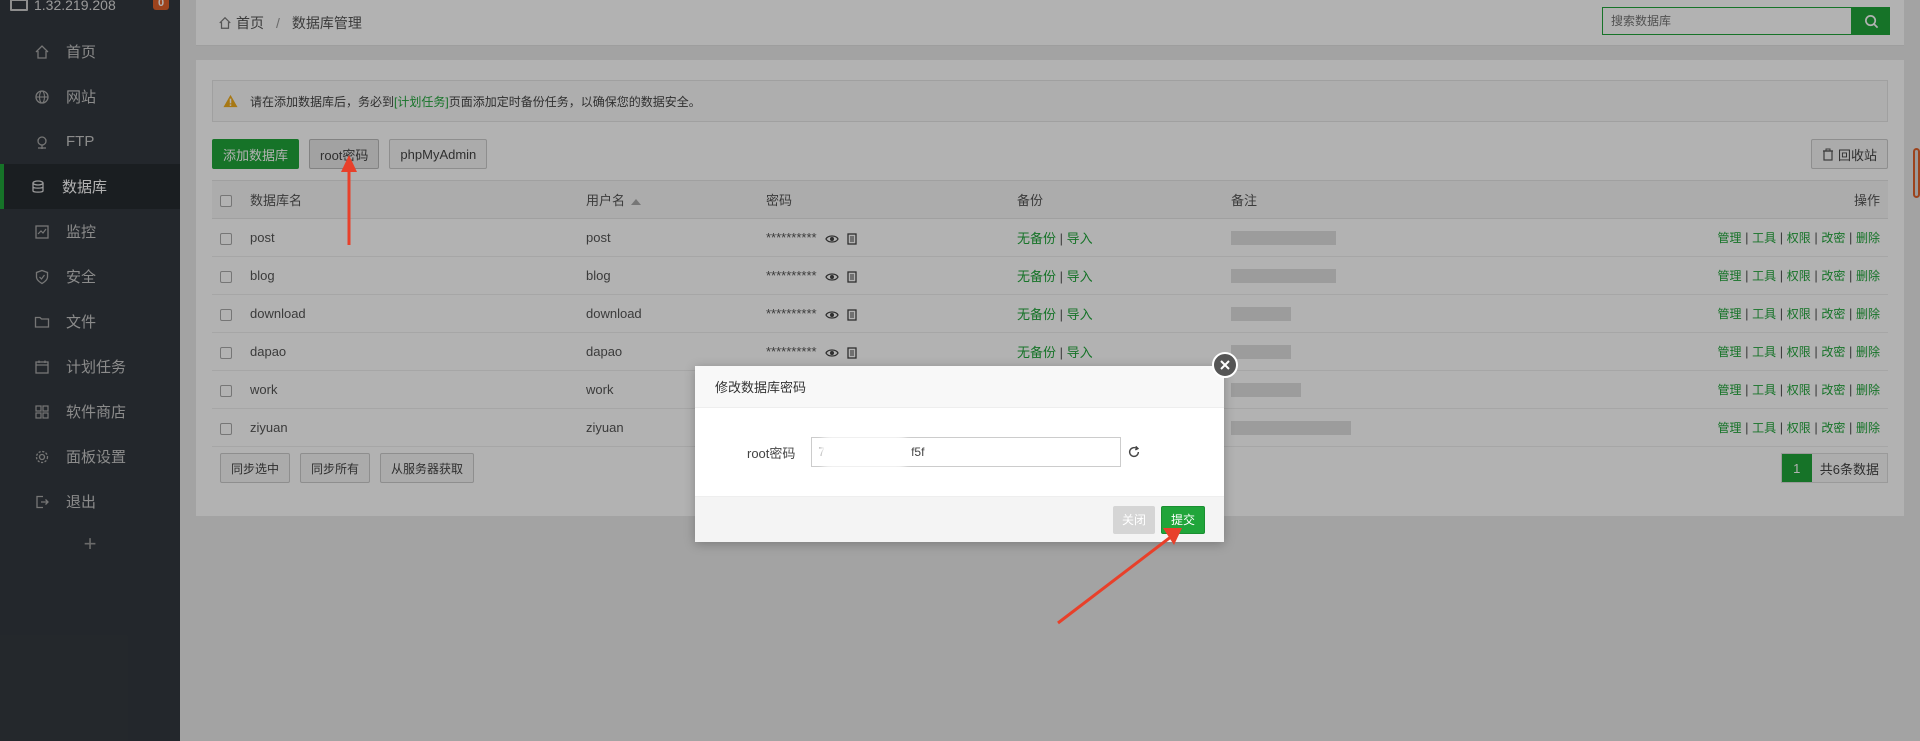 The height and width of the screenshot is (741, 1920). Describe the element at coordinates (959, 519) in the screenshot. I see `dialog-footer: 关闭 提交` at that location.